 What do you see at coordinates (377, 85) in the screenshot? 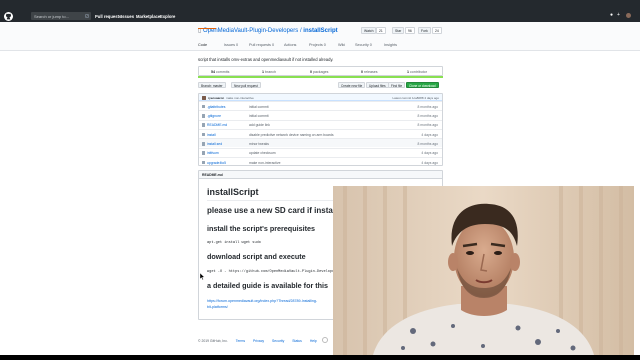
I see `upload-files-button: Upload files` at bounding box center [377, 85].